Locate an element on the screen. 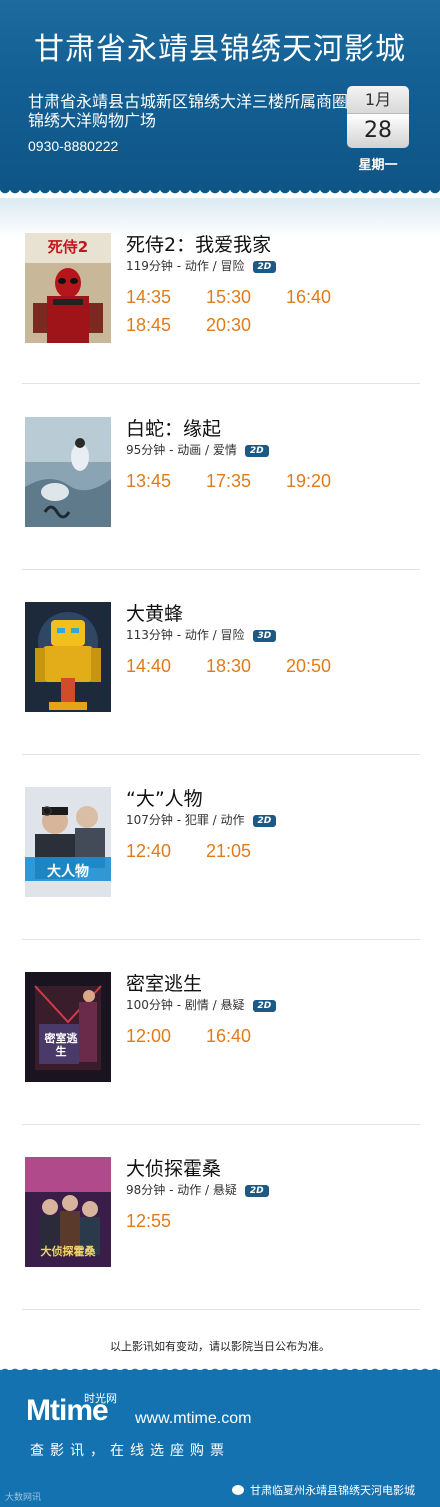 The width and height of the screenshot is (440, 1507). movie-info: 119分钟 - 动作 / 冒险 2D is located at coordinates (201, 265).